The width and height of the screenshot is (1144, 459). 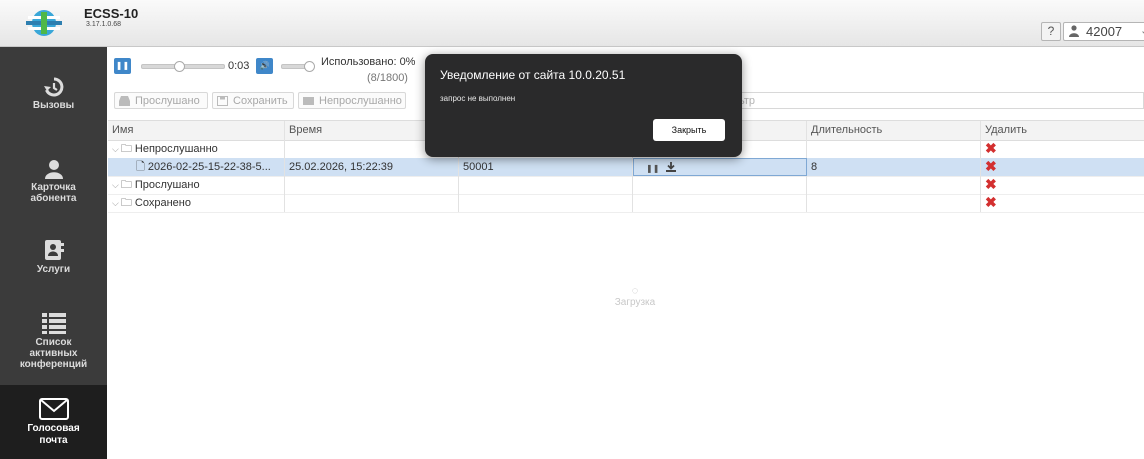 I want to click on sidebar-item-label: Карточка абонента, so click(x=53, y=193).